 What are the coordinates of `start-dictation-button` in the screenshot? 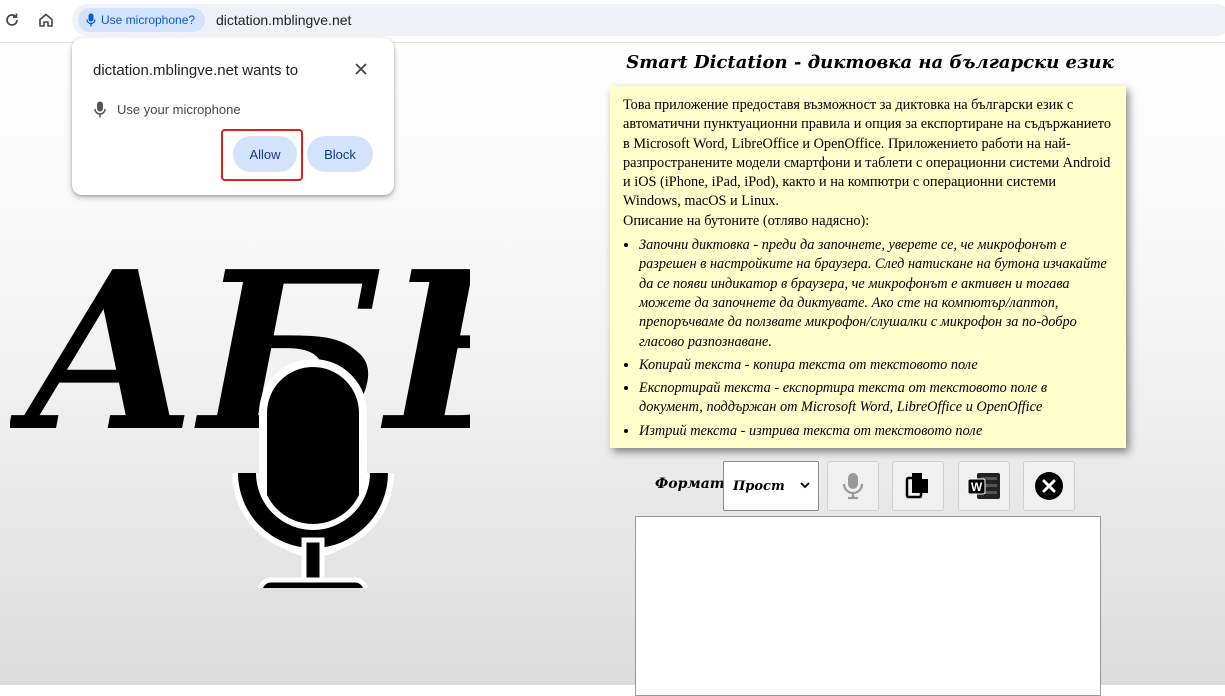 It's located at (853, 486).